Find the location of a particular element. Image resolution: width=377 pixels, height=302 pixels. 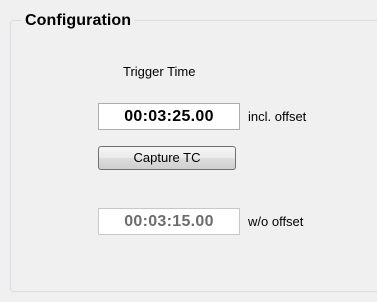

wo-offset-label: w/o offset is located at coordinates (276, 221).